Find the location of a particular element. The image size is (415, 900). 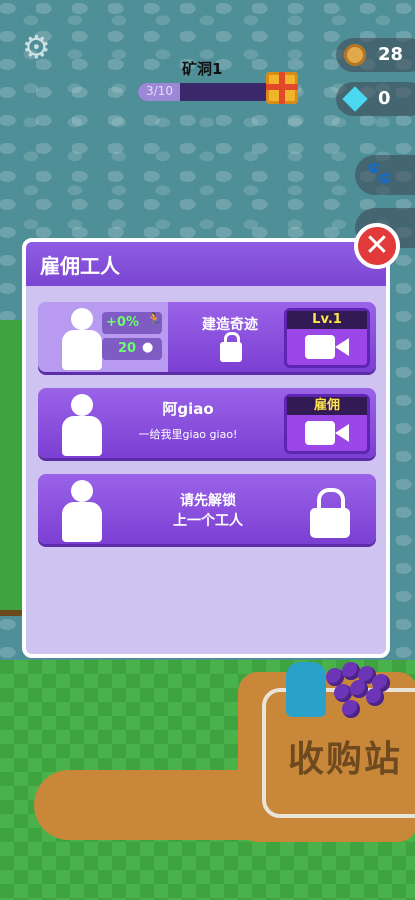

mine-level-label: 矿洞1 is located at coordinates (202, 69).